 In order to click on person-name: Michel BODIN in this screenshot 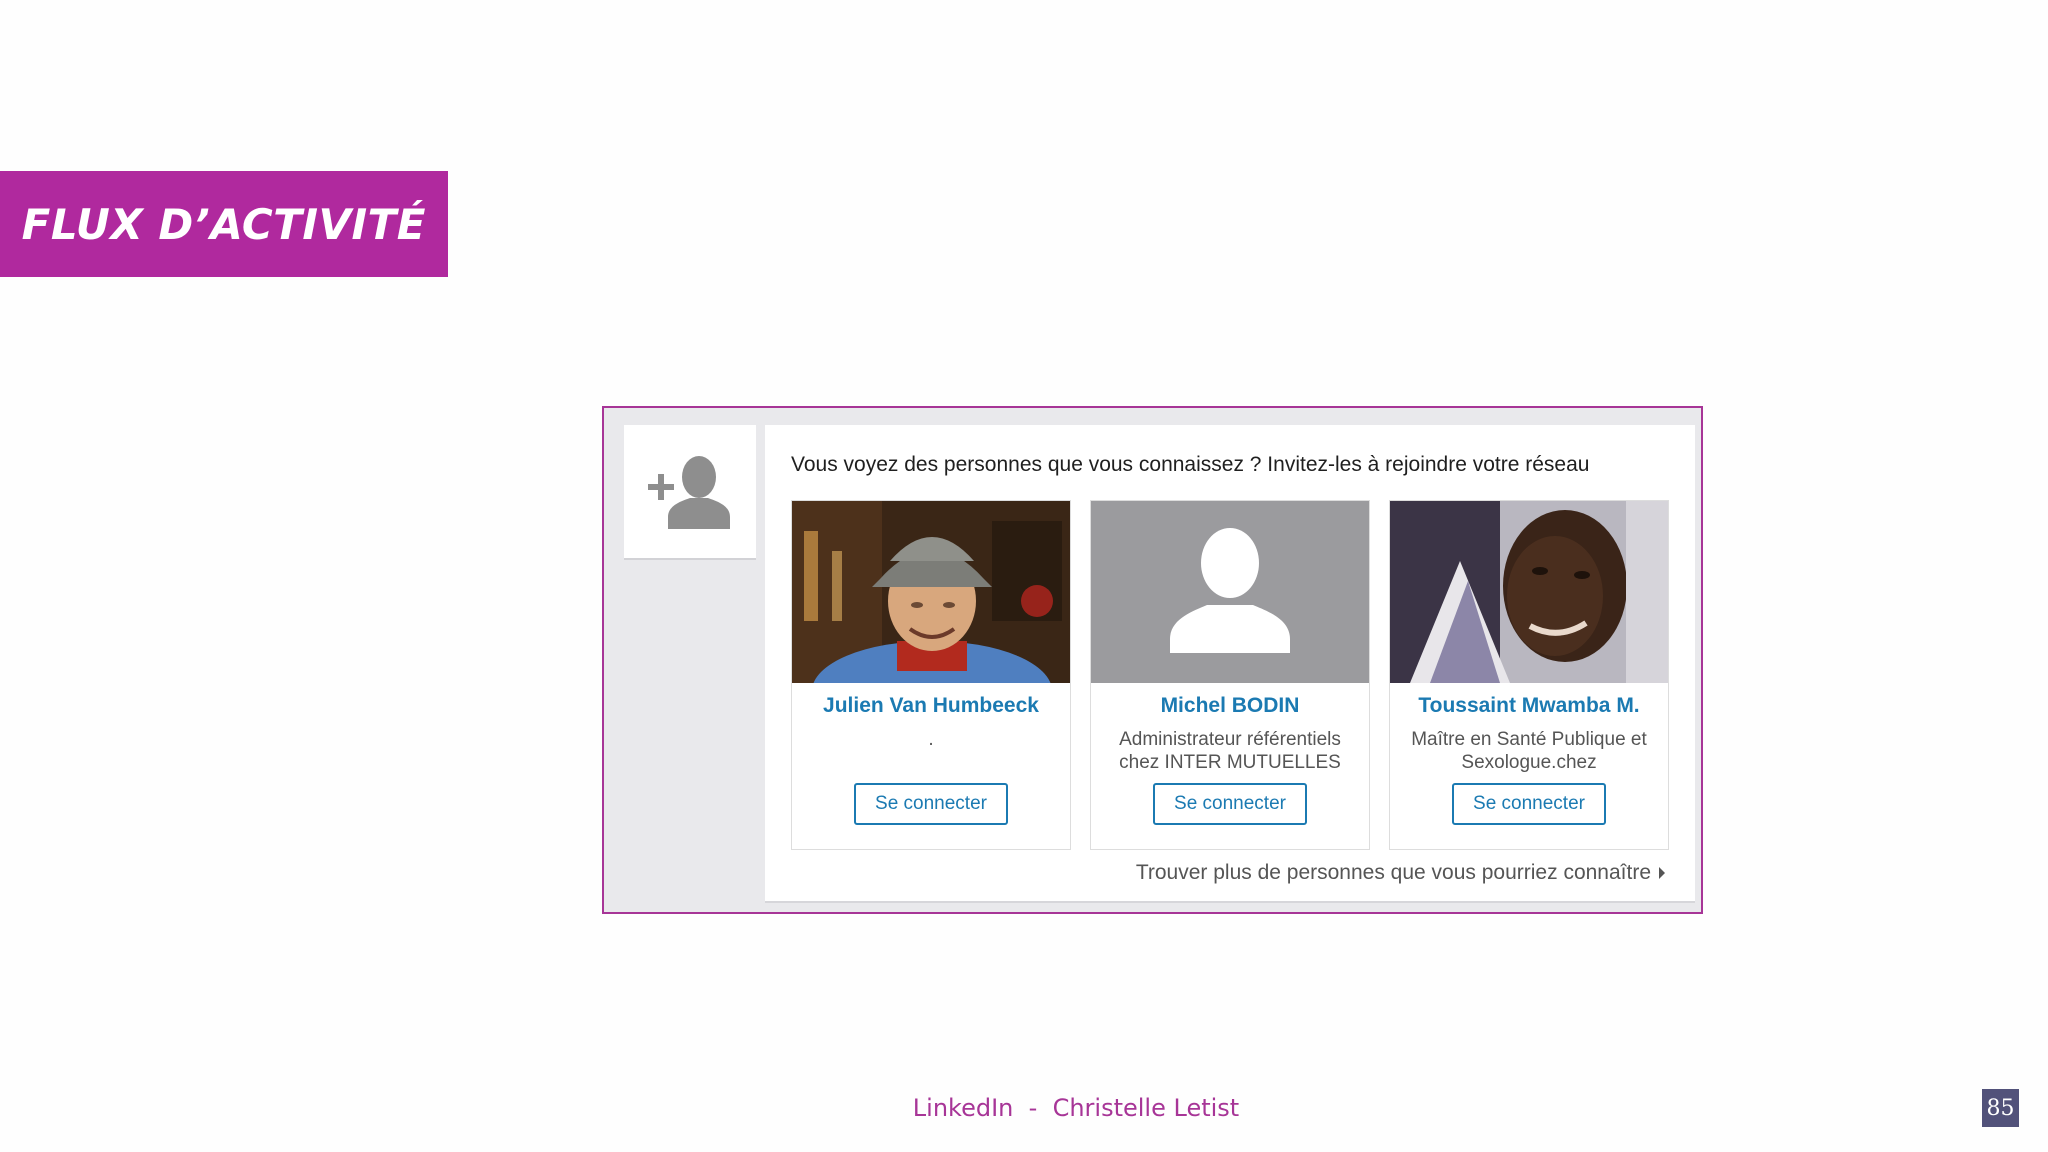, I will do `click(1230, 706)`.